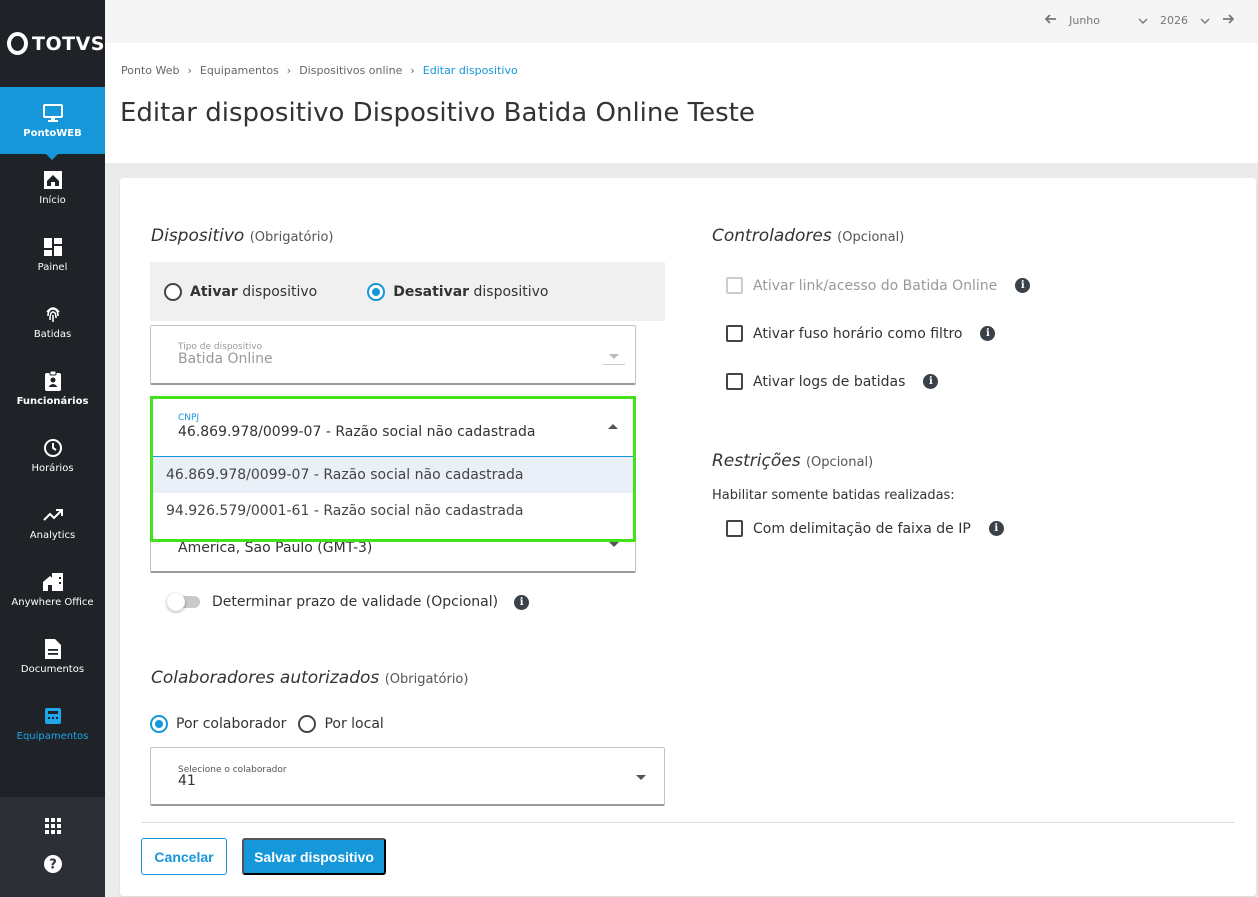 The width and height of the screenshot is (1258, 897). What do you see at coordinates (265, 678) in the screenshot?
I see `section-title-text: Colaboradores autorizados` at bounding box center [265, 678].